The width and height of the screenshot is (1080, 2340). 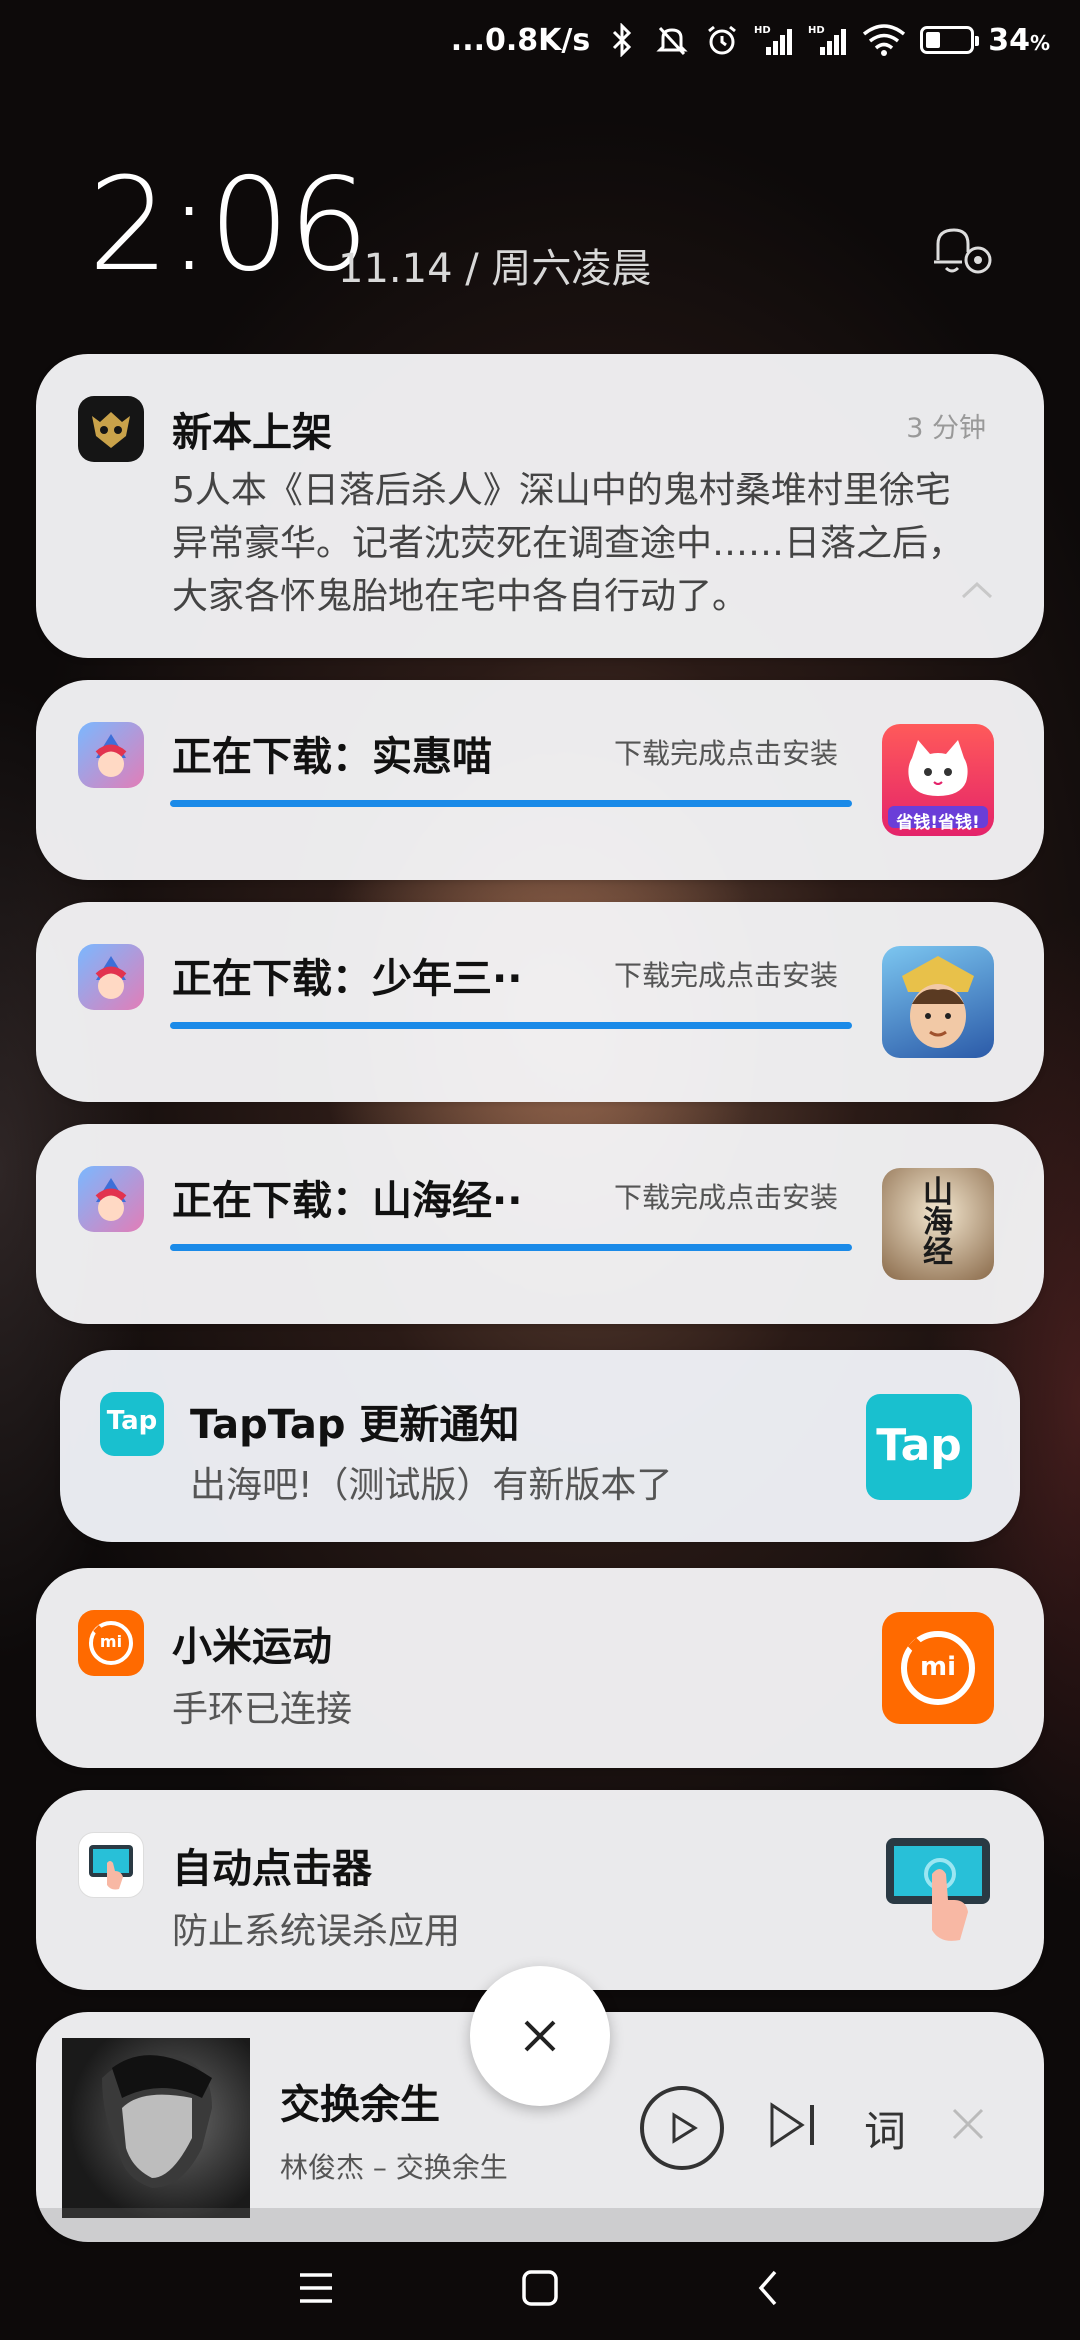 What do you see at coordinates (540, 1224) in the screenshot?
I see `notification-download-3: 正在下载：山海经·· 下载完成点击安装 山海经` at bounding box center [540, 1224].